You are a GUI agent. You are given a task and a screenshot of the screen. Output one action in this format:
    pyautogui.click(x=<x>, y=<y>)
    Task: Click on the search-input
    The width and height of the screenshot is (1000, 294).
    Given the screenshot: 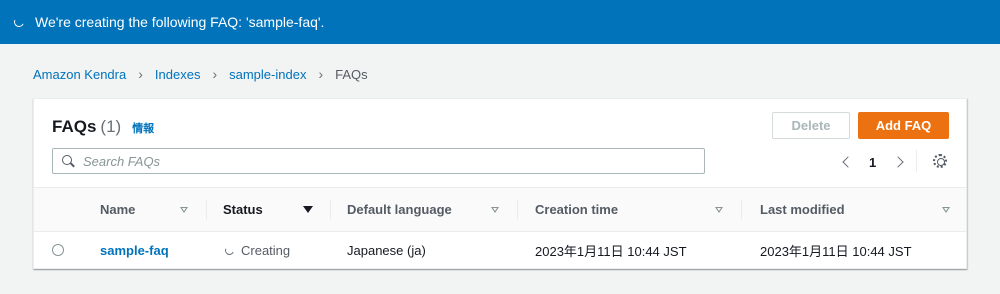 What is the action you would take?
    pyautogui.click(x=383, y=161)
    